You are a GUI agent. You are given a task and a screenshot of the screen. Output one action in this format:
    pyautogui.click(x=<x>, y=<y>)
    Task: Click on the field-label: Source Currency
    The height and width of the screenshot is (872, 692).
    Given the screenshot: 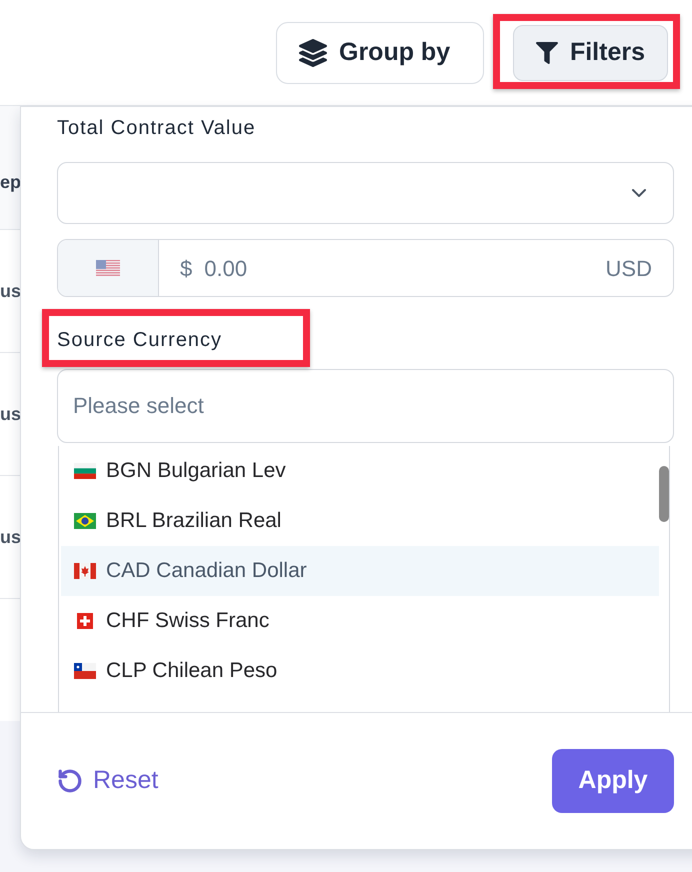 What is the action you would take?
    pyautogui.click(x=139, y=340)
    